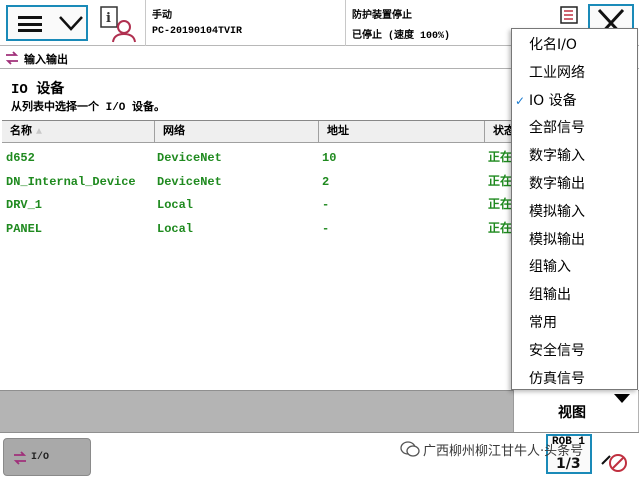 Image resolution: width=639 pixels, height=480 pixels. What do you see at coordinates (622, 398) in the screenshot?
I see `triangle-down-icon` at bounding box center [622, 398].